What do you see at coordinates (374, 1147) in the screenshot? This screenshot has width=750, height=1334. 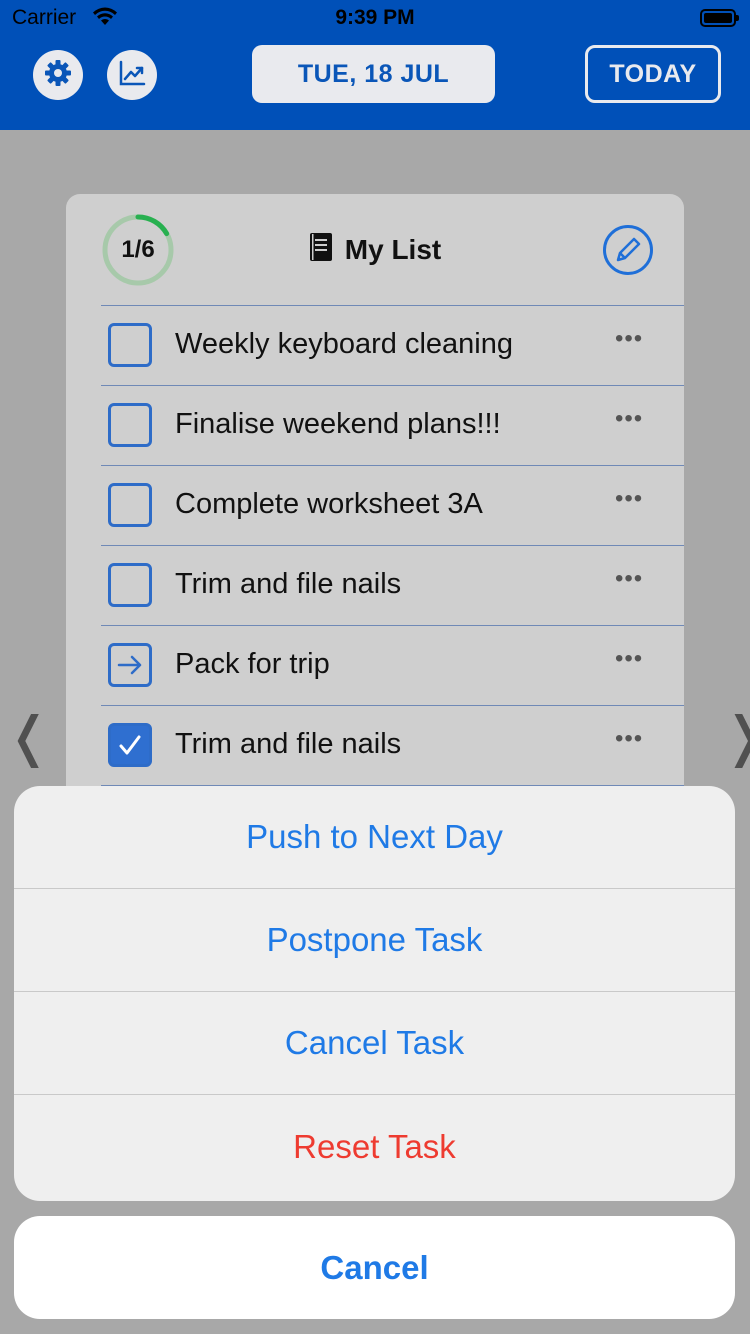 I see `reset-task-button: Reset Task` at bounding box center [374, 1147].